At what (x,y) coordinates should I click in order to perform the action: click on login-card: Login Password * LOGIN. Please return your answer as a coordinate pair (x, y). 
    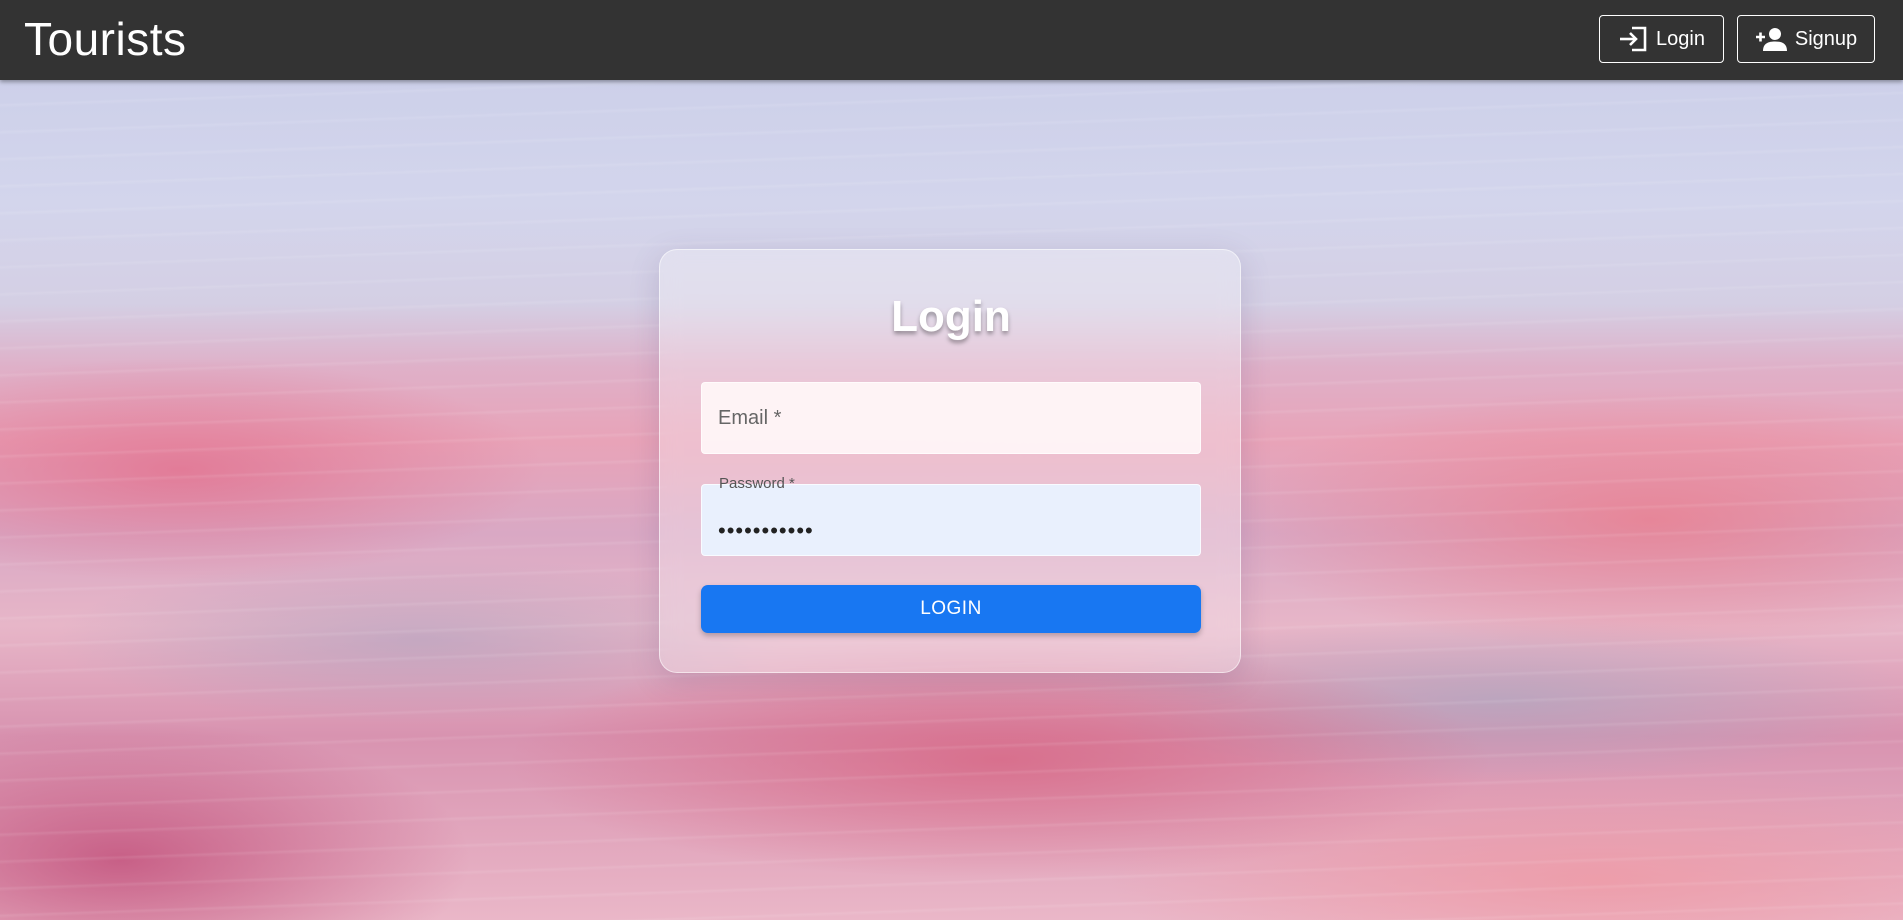
    Looking at the image, I should click on (950, 461).